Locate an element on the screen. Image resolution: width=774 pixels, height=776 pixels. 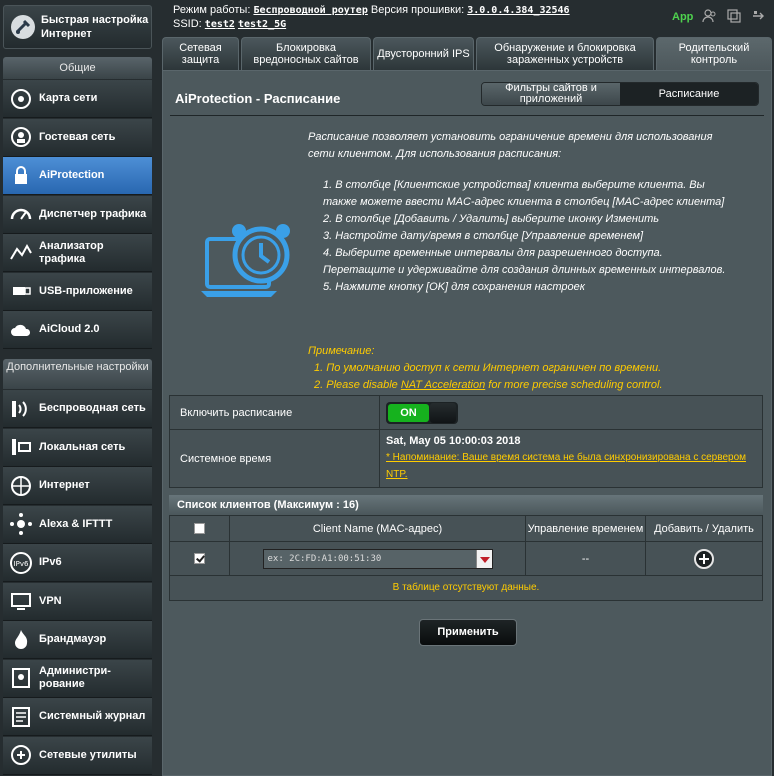
sidebar-item-label: AiProtection is located at coordinates (72, 175).